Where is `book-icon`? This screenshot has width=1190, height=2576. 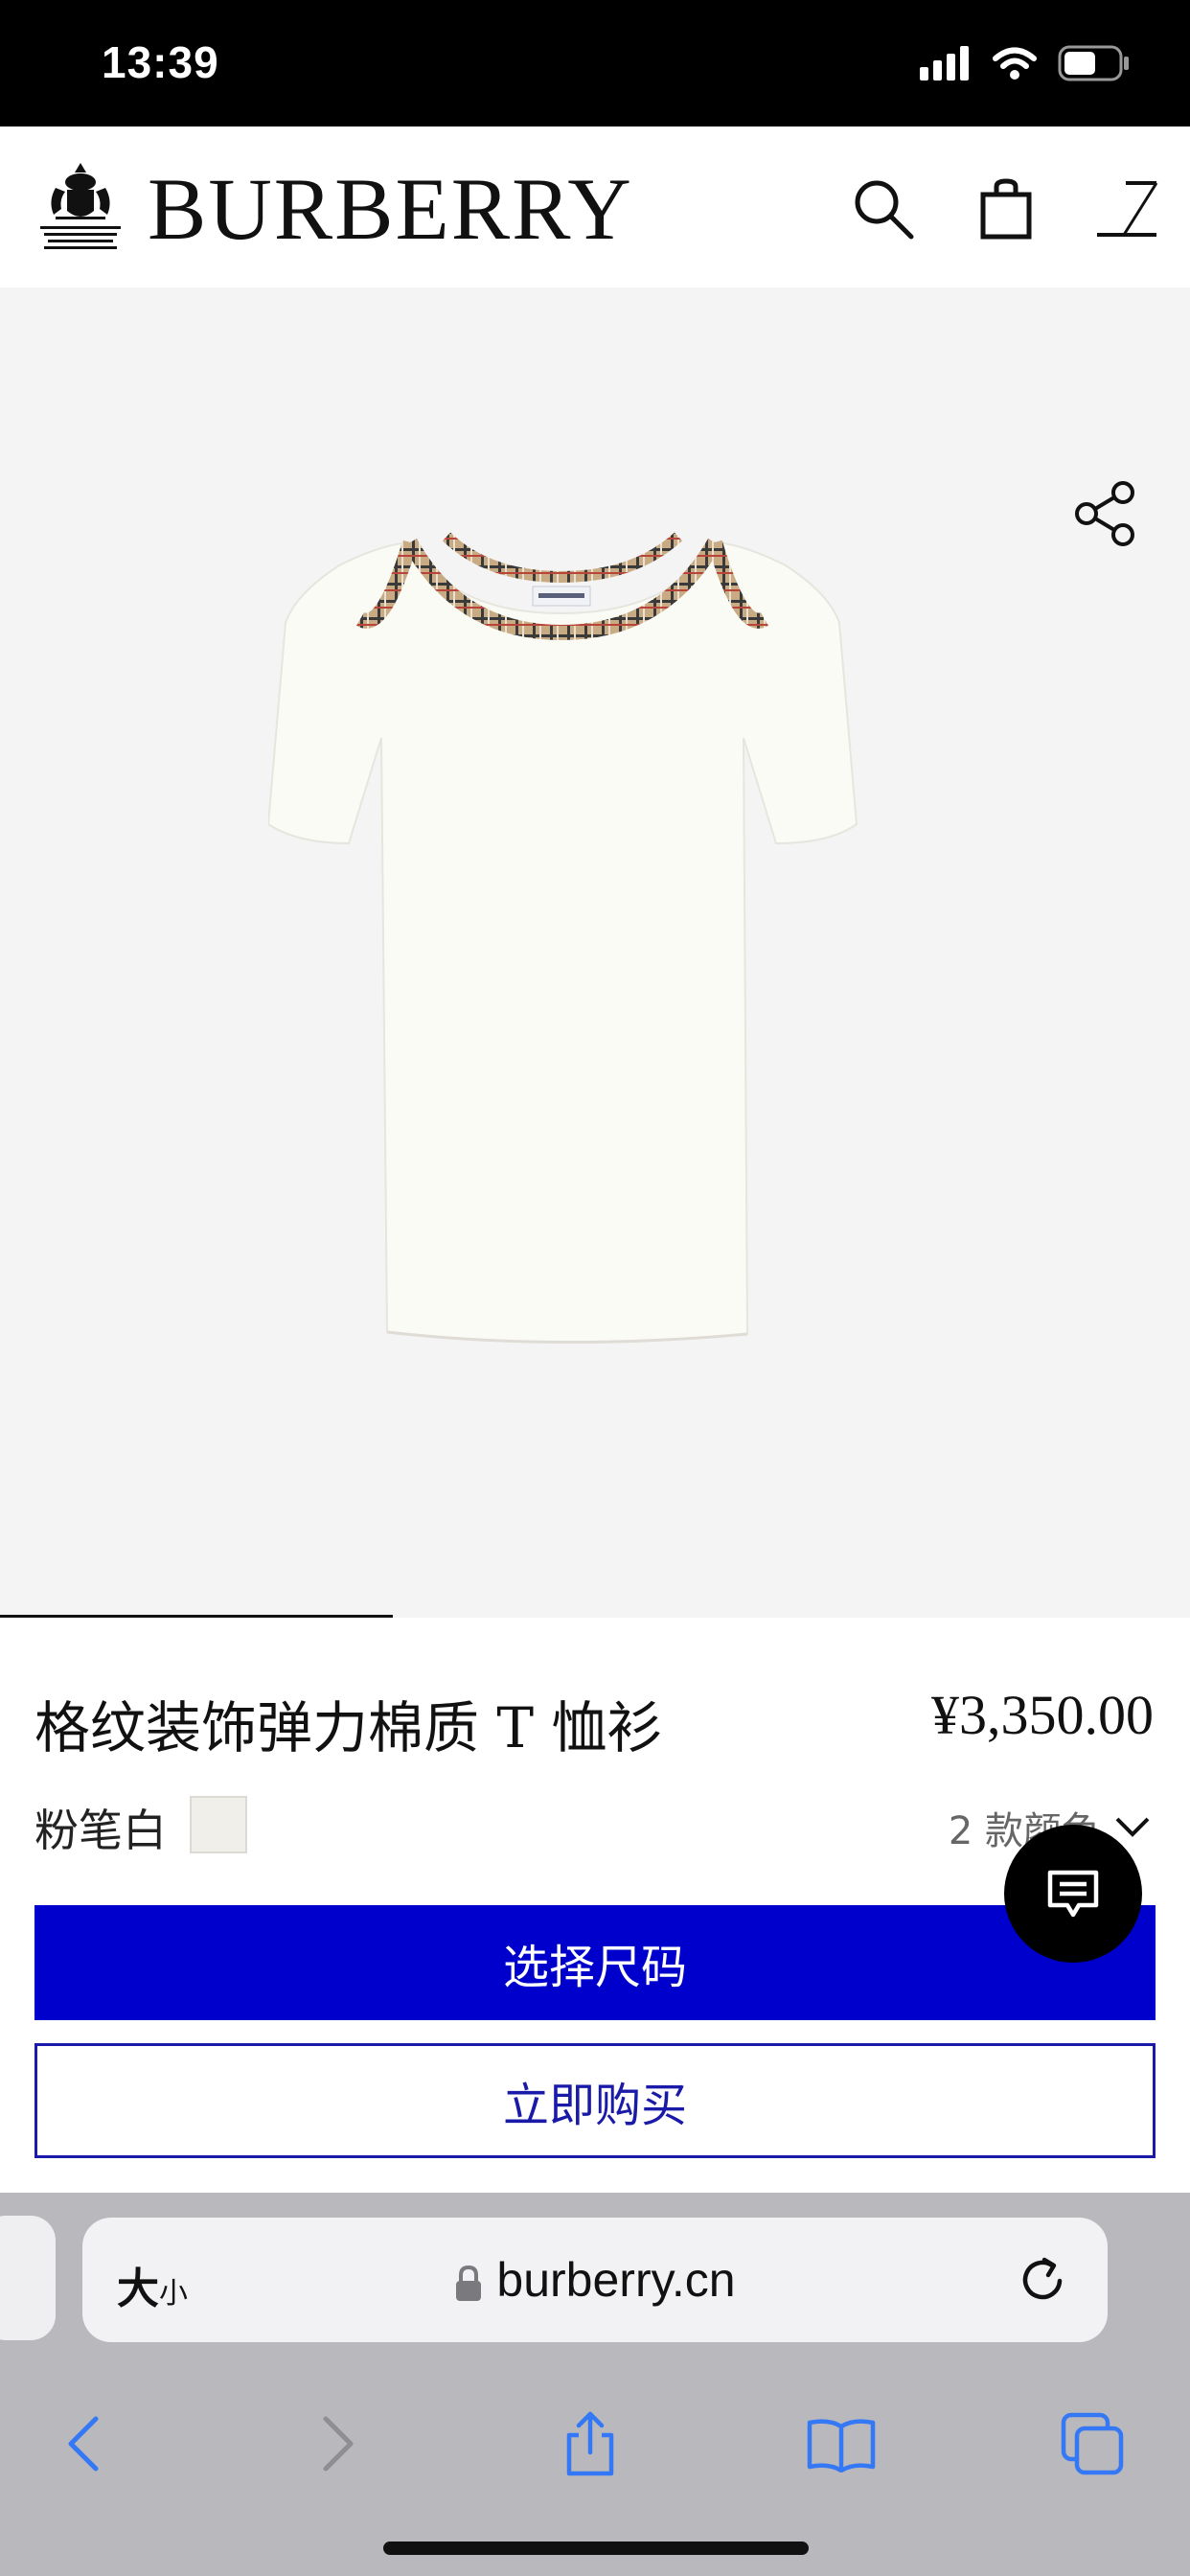 book-icon is located at coordinates (842, 2445).